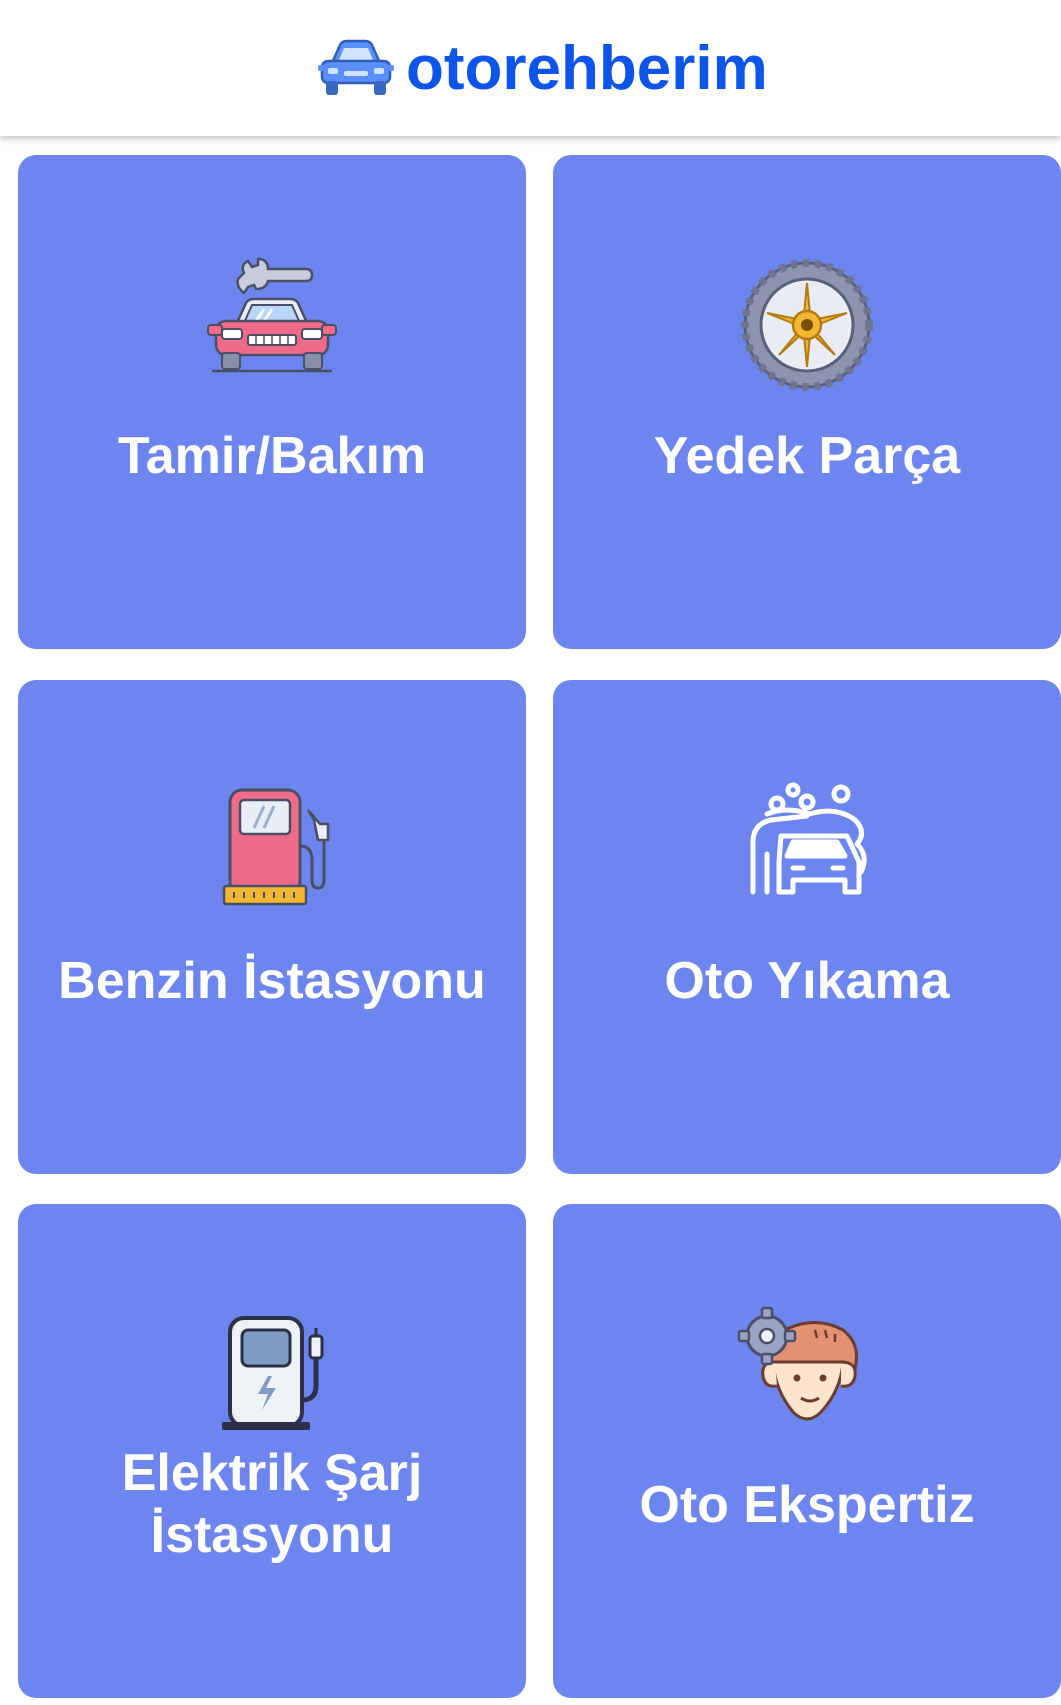 The height and width of the screenshot is (1705, 1061). I want to click on car-wash-icon, so click(808, 838).